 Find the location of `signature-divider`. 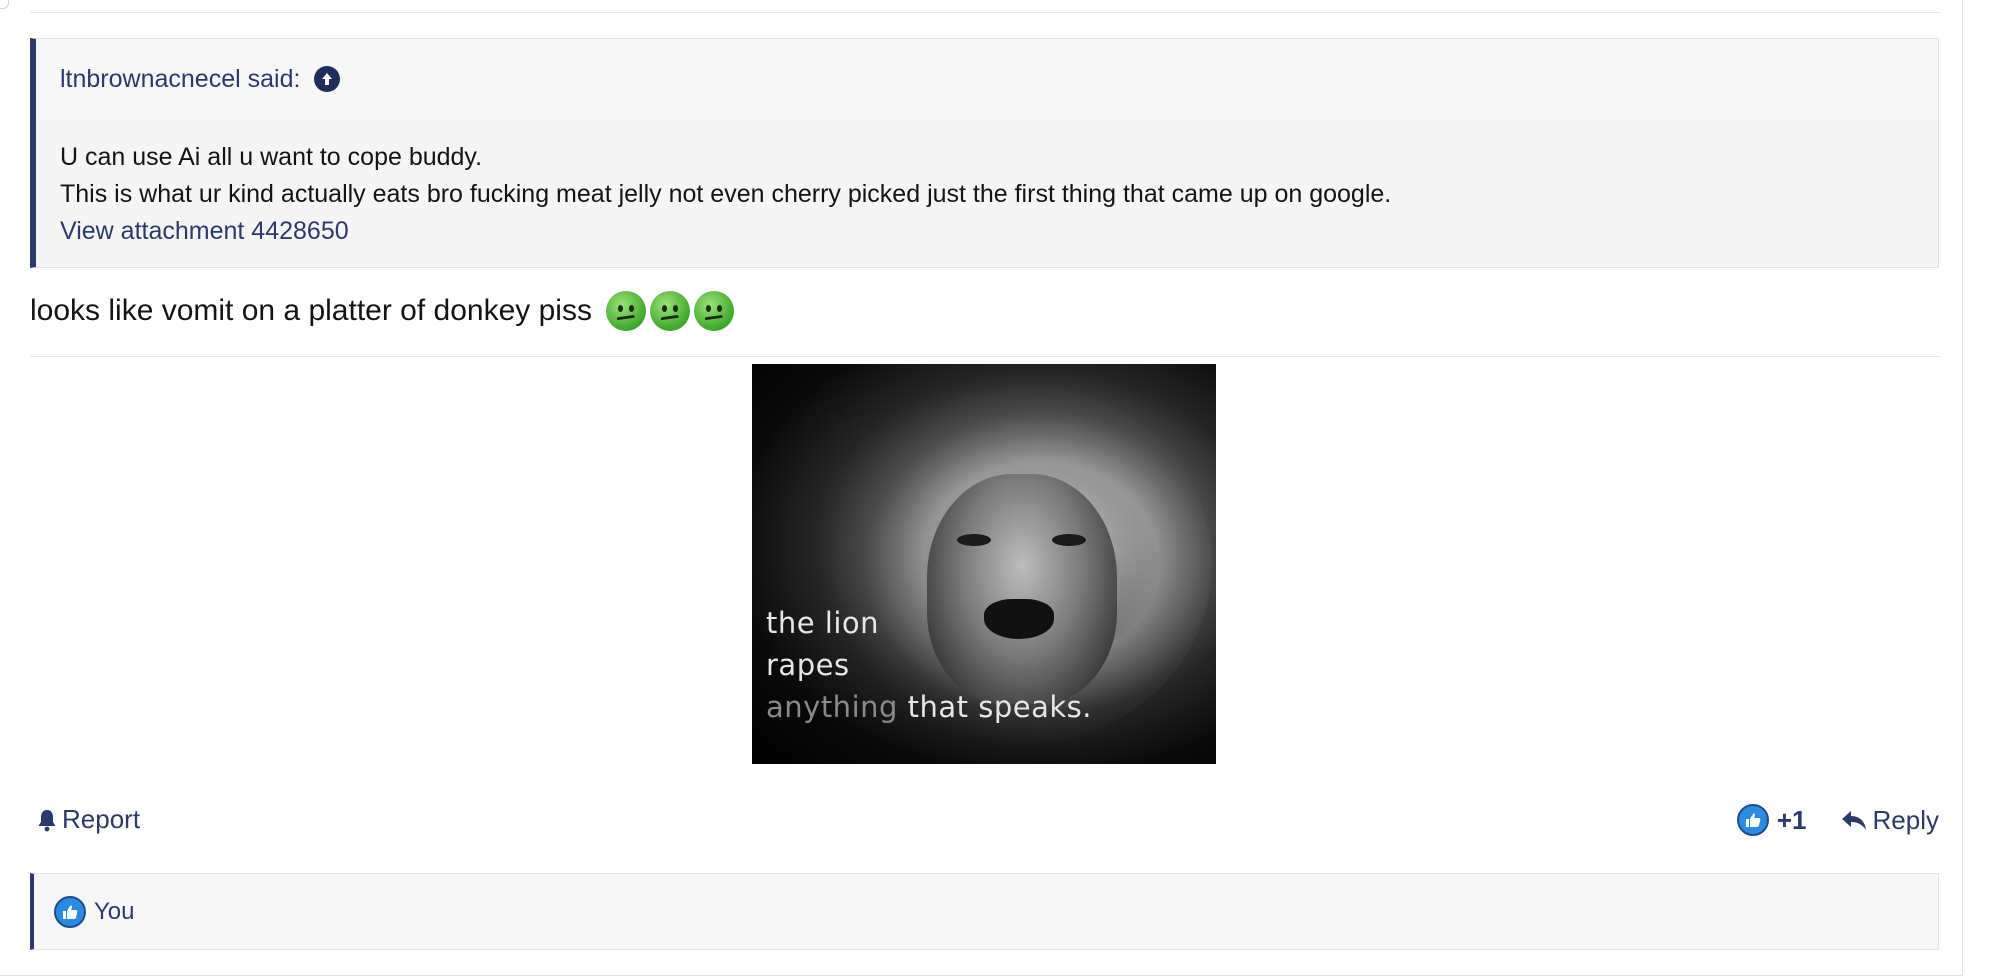

signature-divider is located at coordinates (984, 356).